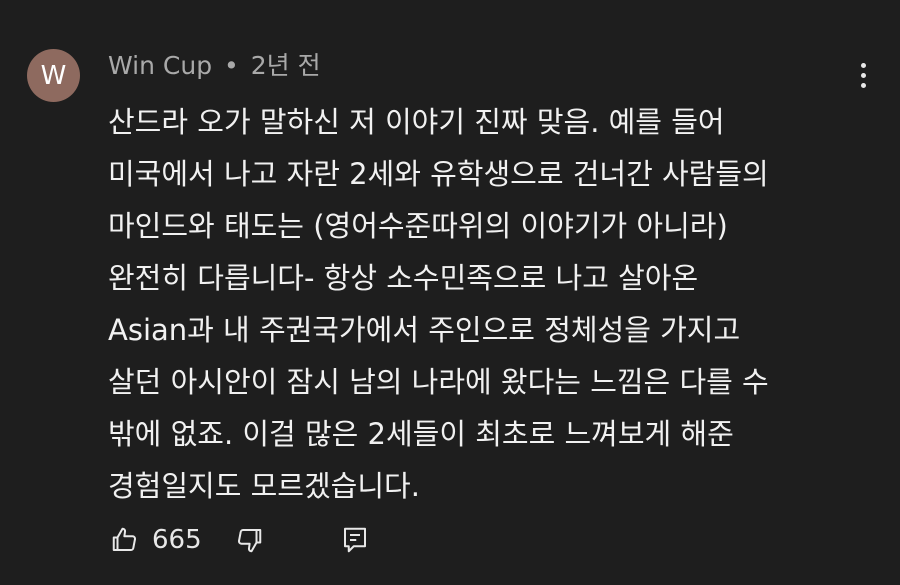 The image size is (900, 585). What do you see at coordinates (438, 382) in the screenshot?
I see `comment-text-line: 살던 아시안이 잠시 남의 나라에 왔다는 느낌은 다를 수` at bounding box center [438, 382].